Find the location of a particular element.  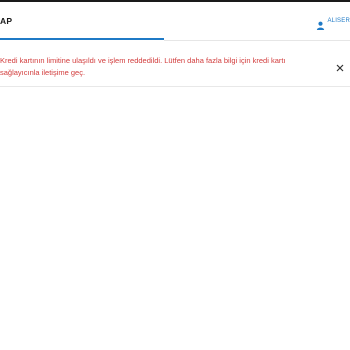

user-name: ALISER is located at coordinates (338, 21).